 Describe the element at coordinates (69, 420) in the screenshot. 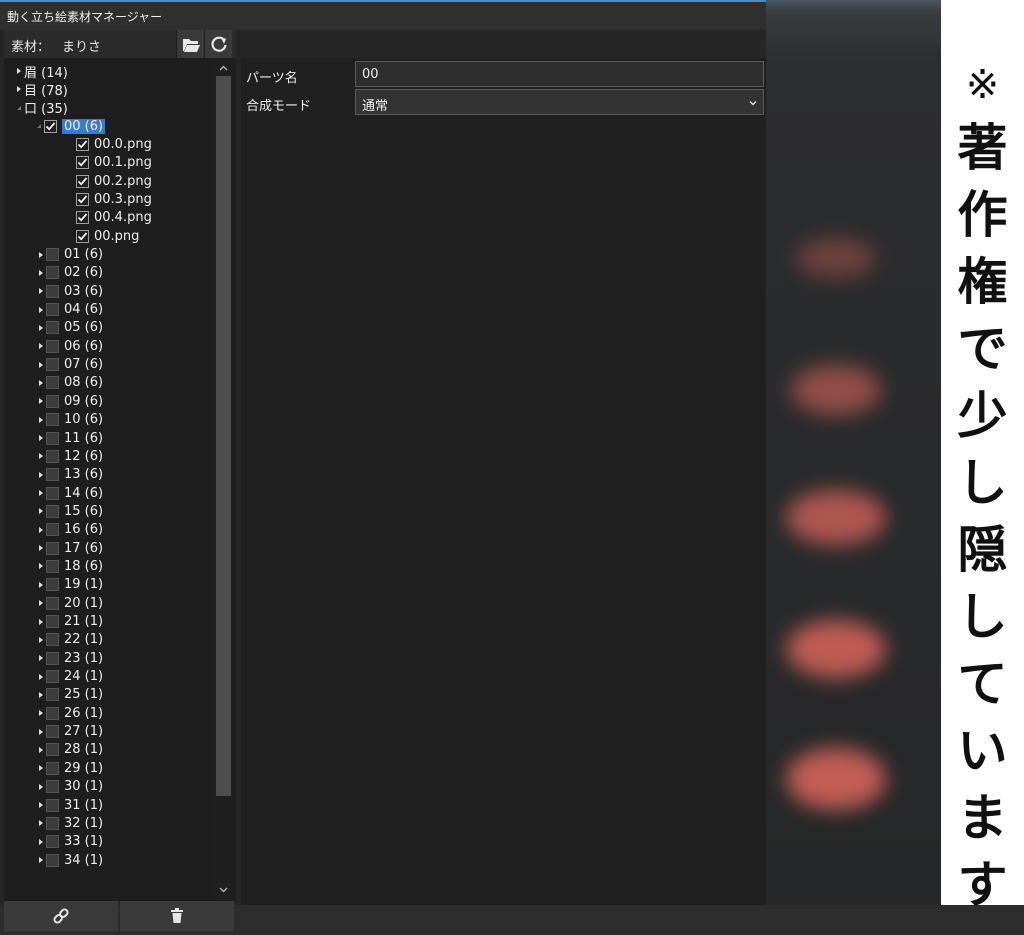

I see `tree-part-item: 10 (6)` at that location.